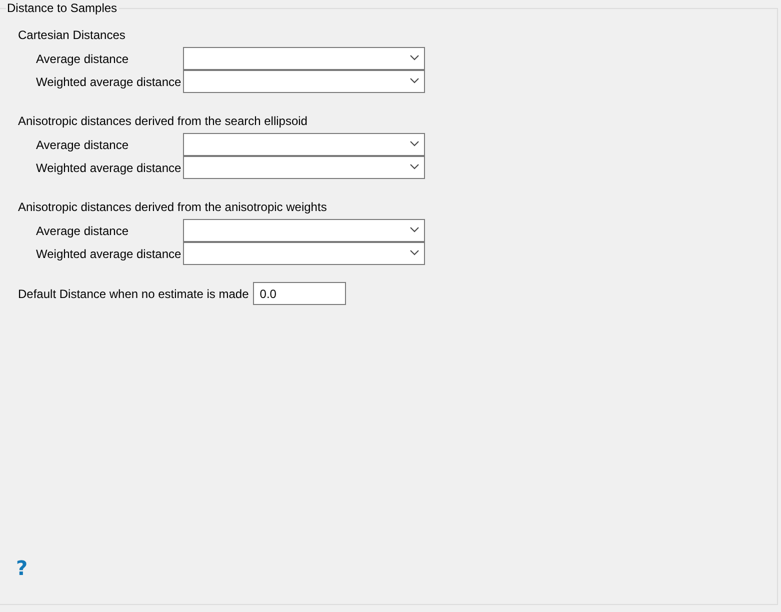  Describe the element at coordinates (162, 121) in the screenshot. I see `section-heading: Anisotropic distances derived from the search ellipsoid` at that location.